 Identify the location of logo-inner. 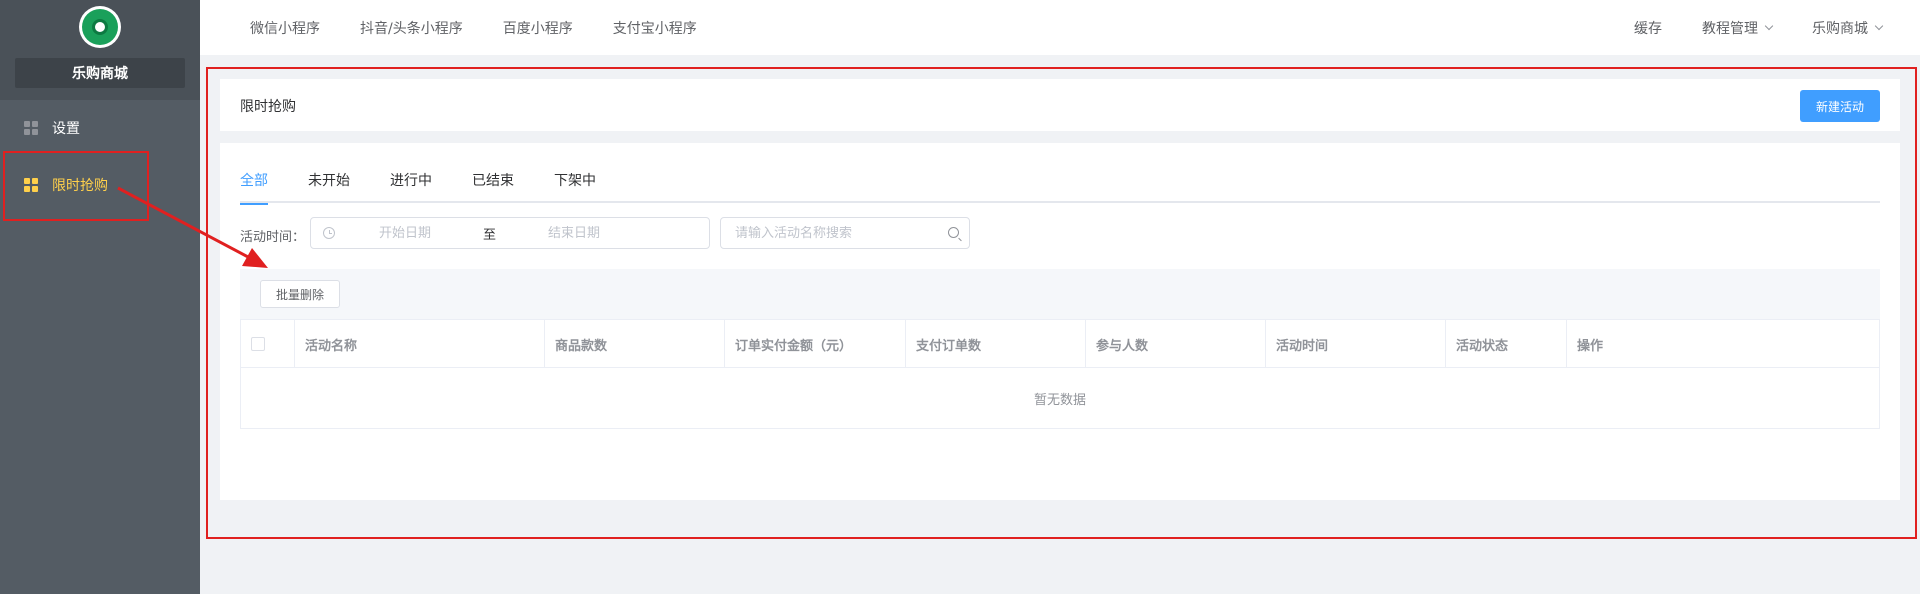
(100, 27).